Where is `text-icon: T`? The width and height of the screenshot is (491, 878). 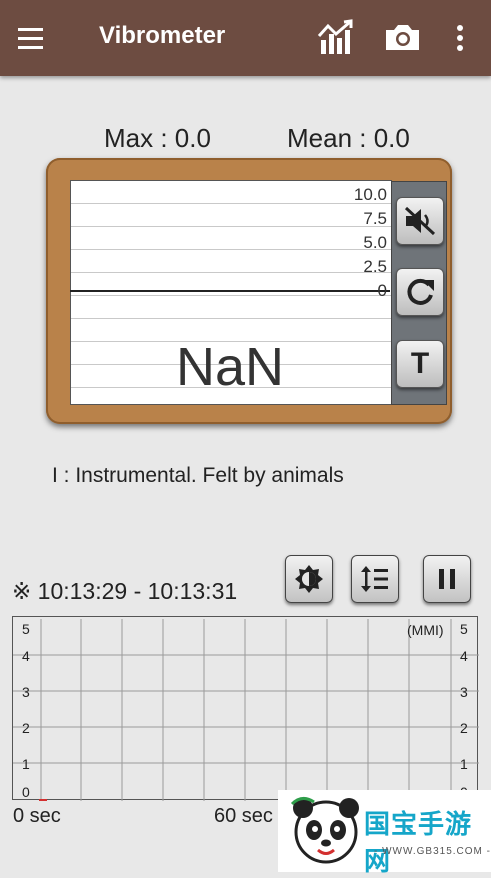 text-icon: T is located at coordinates (420, 363).